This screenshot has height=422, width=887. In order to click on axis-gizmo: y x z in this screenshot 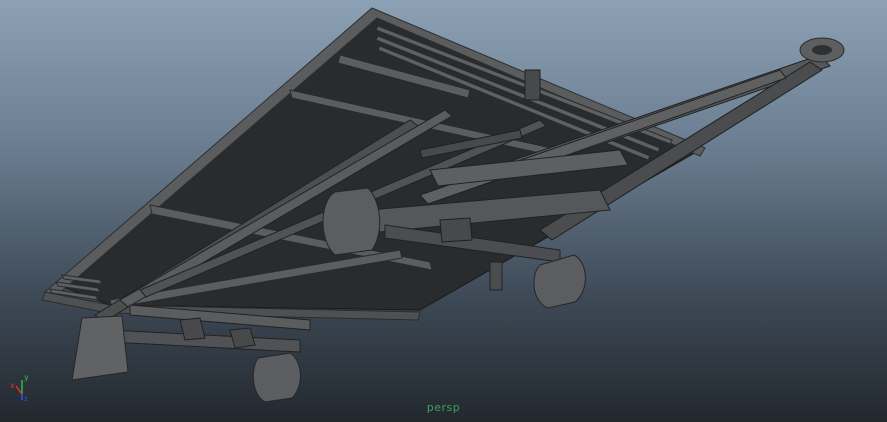, I will do `click(19, 387)`.